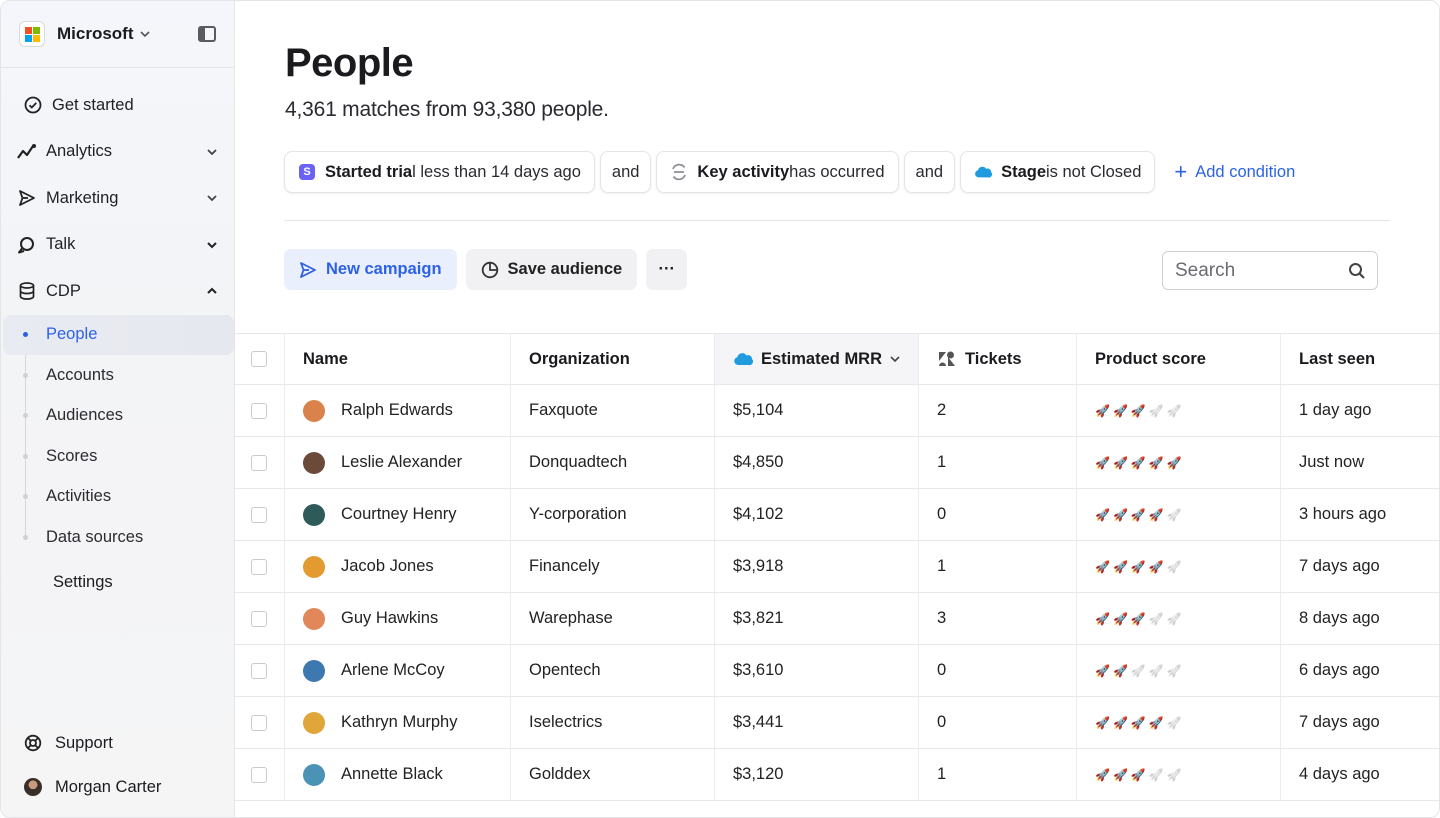 Image resolution: width=1440 pixels, height=818 pixels. What do you see at coordinates (389, 618) in the screenshot?
I see `person-name: Guy Hawkins` at bounding box center [389, 618].